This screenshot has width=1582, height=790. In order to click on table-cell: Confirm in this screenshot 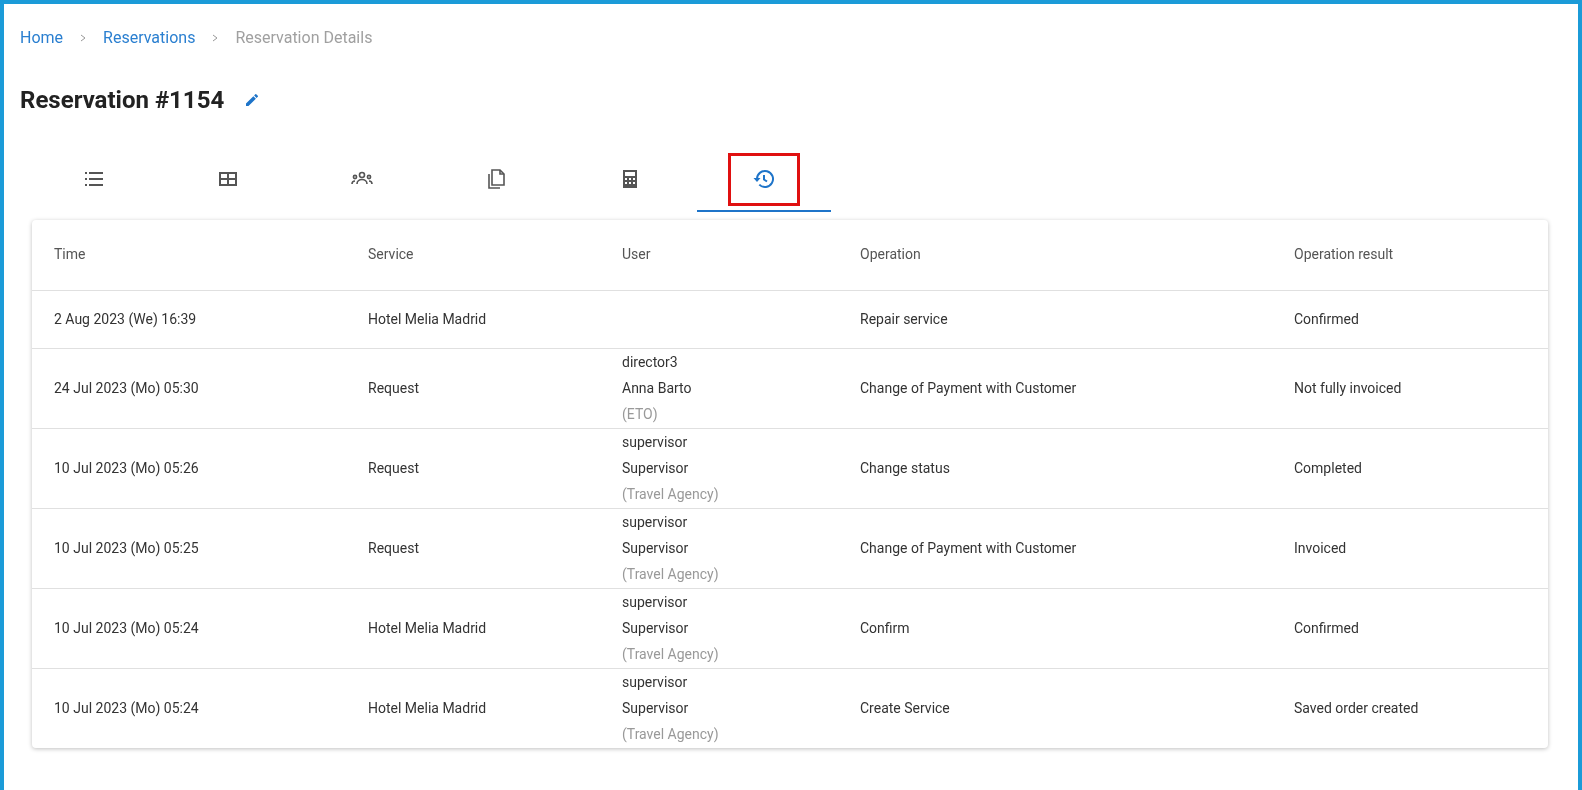, I will do `click(885, 627)`.